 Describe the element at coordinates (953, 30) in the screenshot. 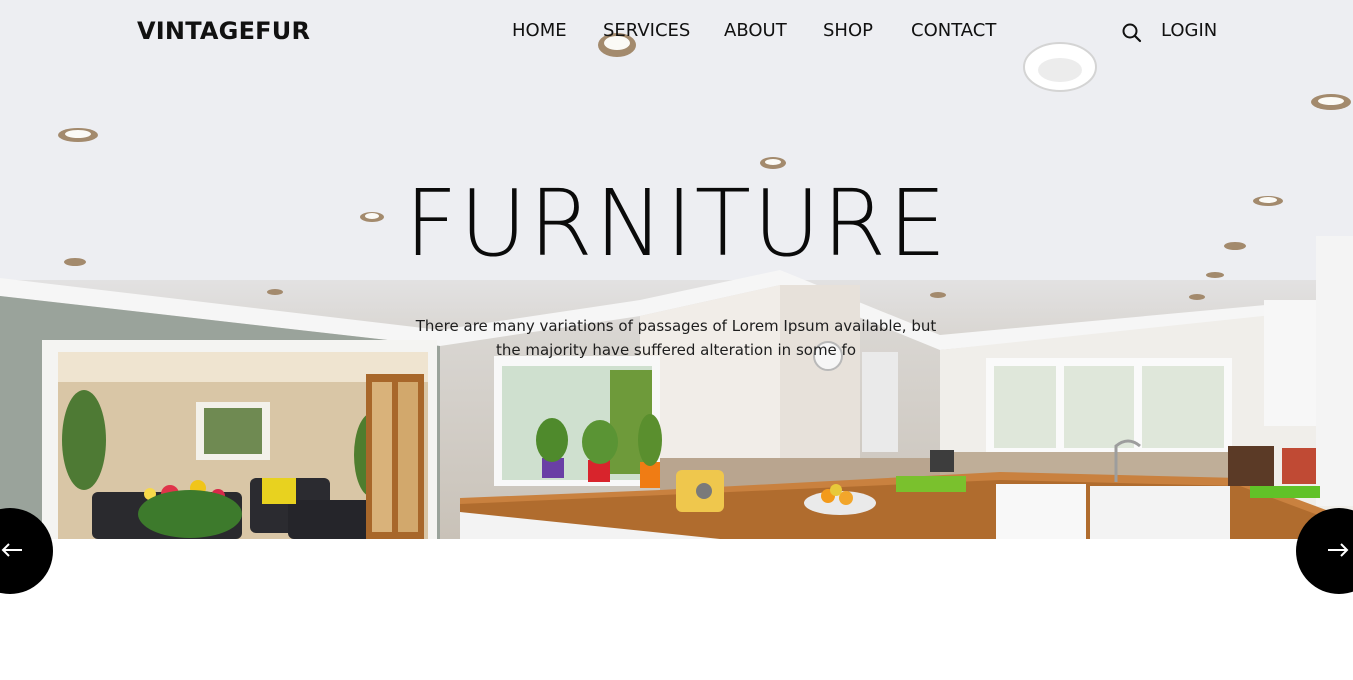

I see `nav-item-contact: CONTACT` at that location.